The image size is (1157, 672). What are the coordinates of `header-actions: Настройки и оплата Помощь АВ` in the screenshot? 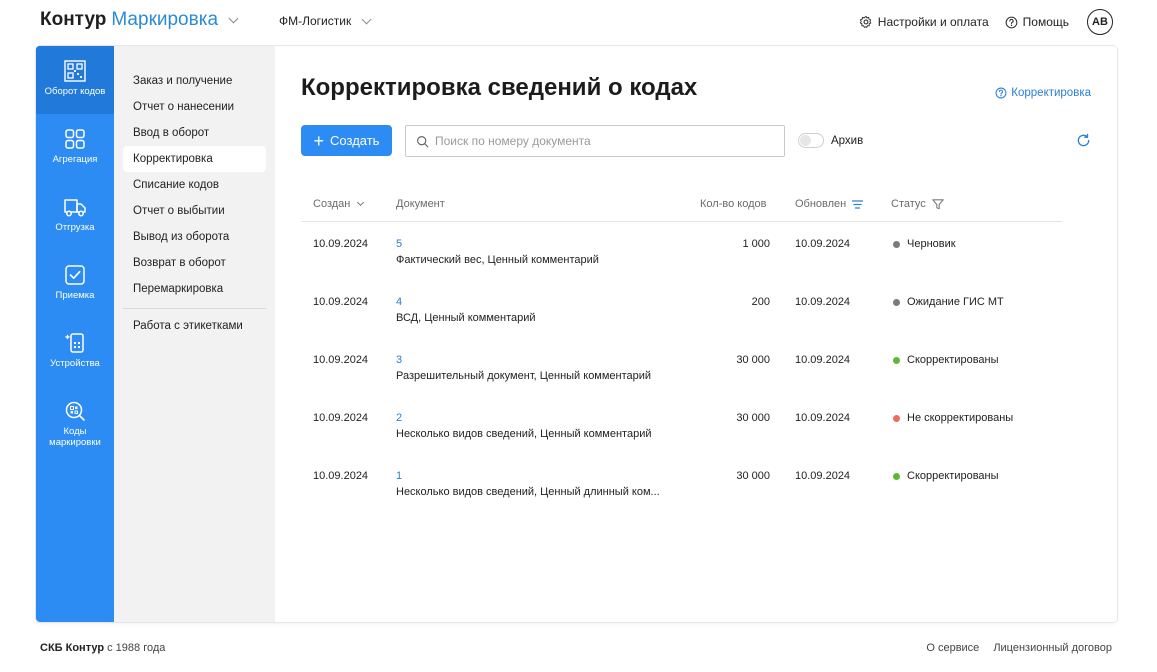 It's located at (986, 22).